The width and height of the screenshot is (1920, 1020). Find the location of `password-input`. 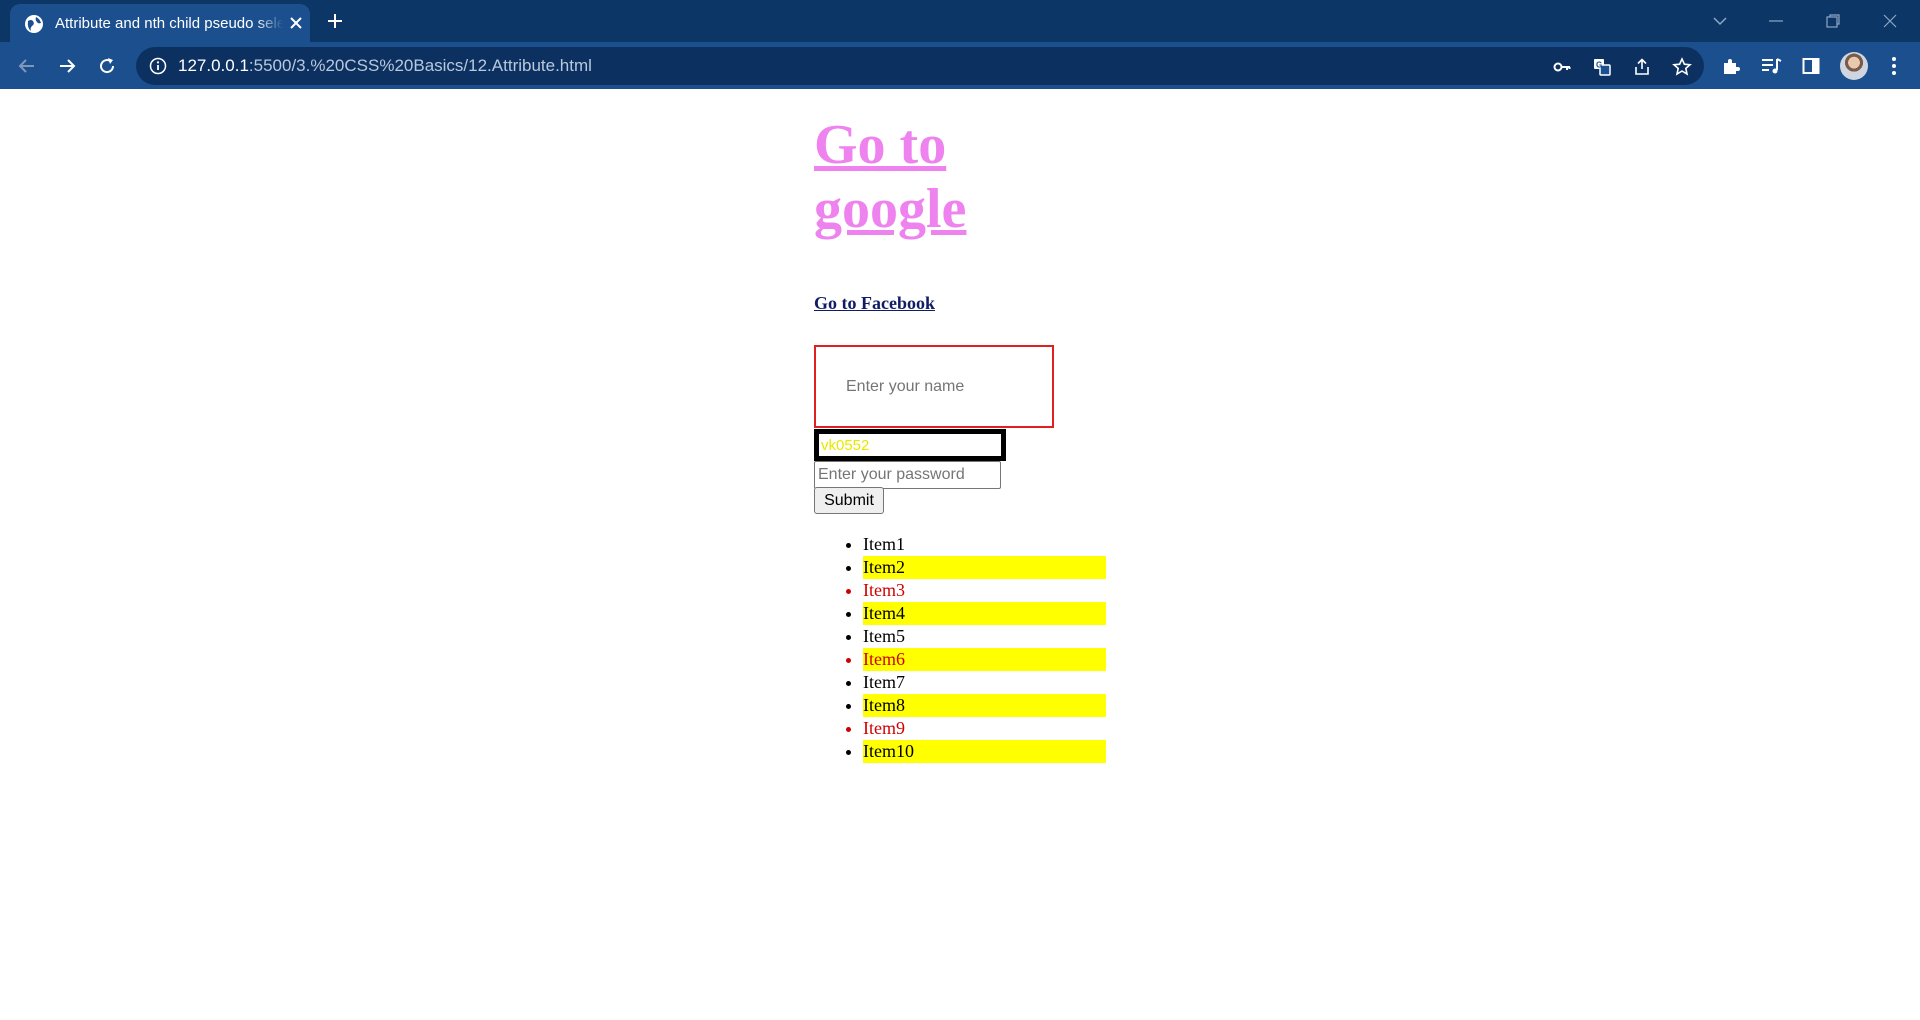

password-input is located at coordinates (907, 475).